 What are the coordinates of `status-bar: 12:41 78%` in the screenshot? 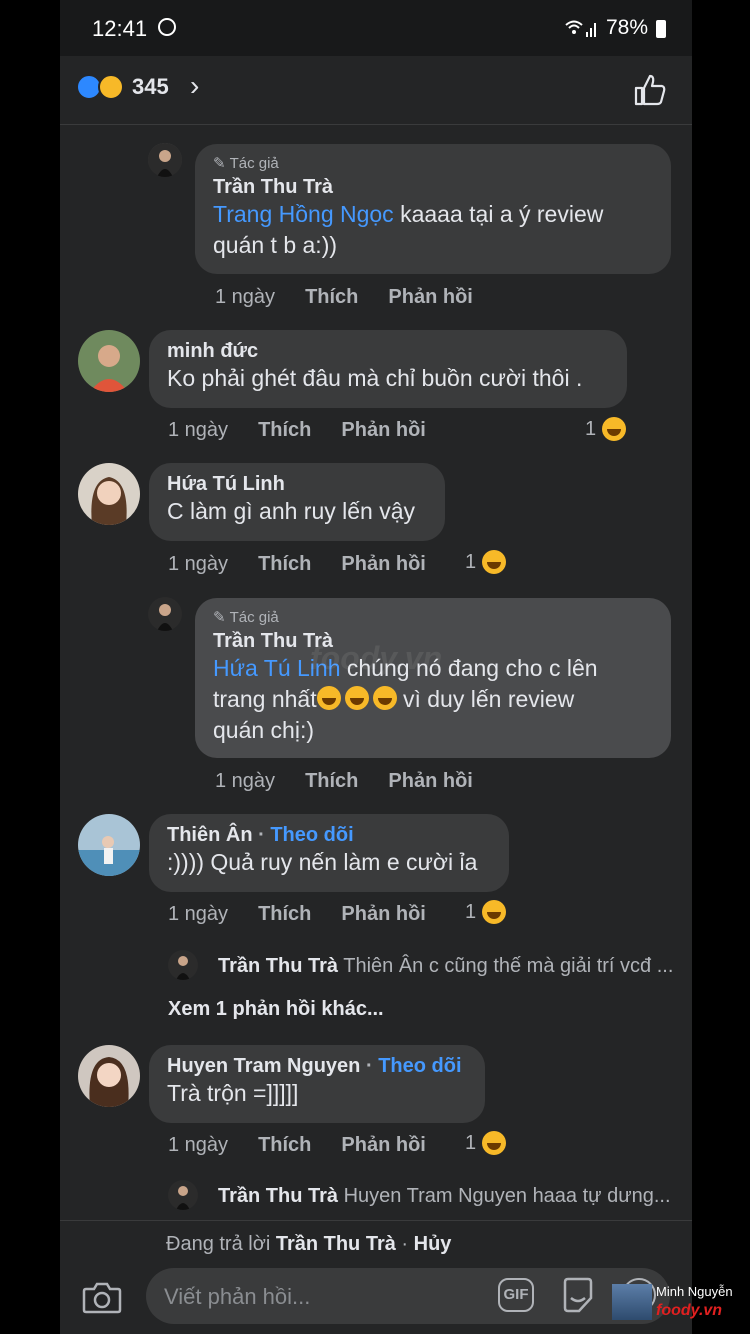 It's located at (376, 28).